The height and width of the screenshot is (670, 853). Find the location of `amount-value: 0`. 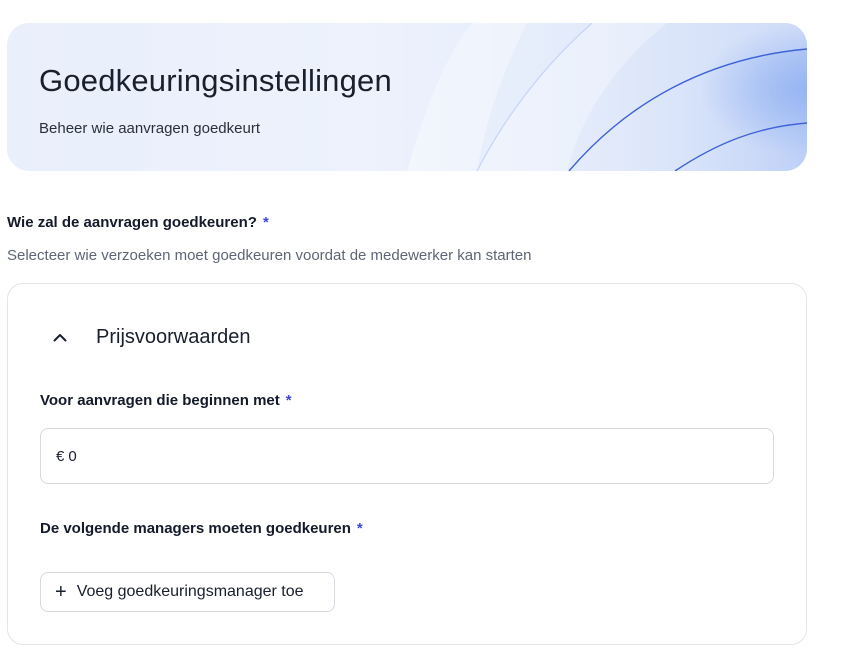

amount-value: 0 is located at coordinates (72, 456).